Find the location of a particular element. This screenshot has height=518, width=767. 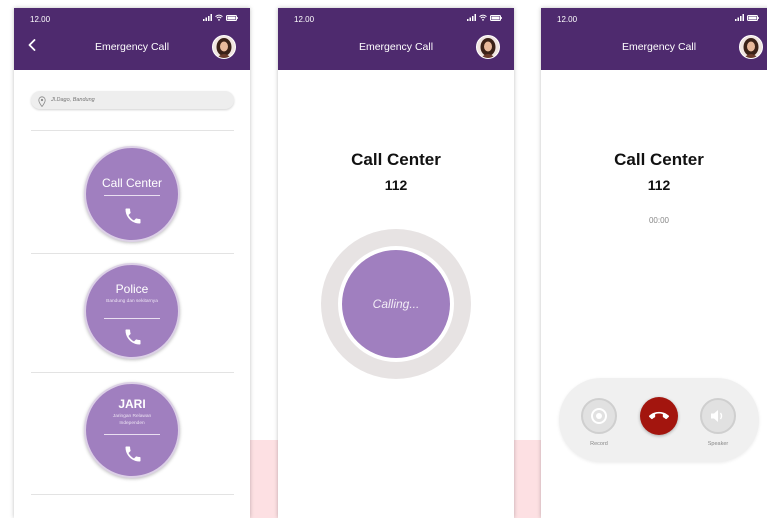

service-description: Bandung dan sekitarnya is located at coordinates (132, 301).